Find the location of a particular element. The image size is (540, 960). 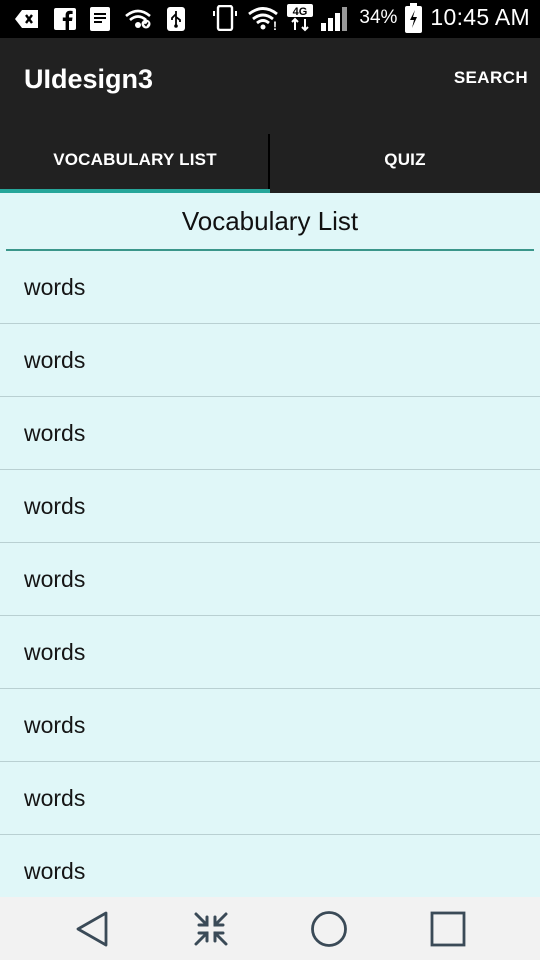

battery-percent: 34% is located at coordinates (378, 17).